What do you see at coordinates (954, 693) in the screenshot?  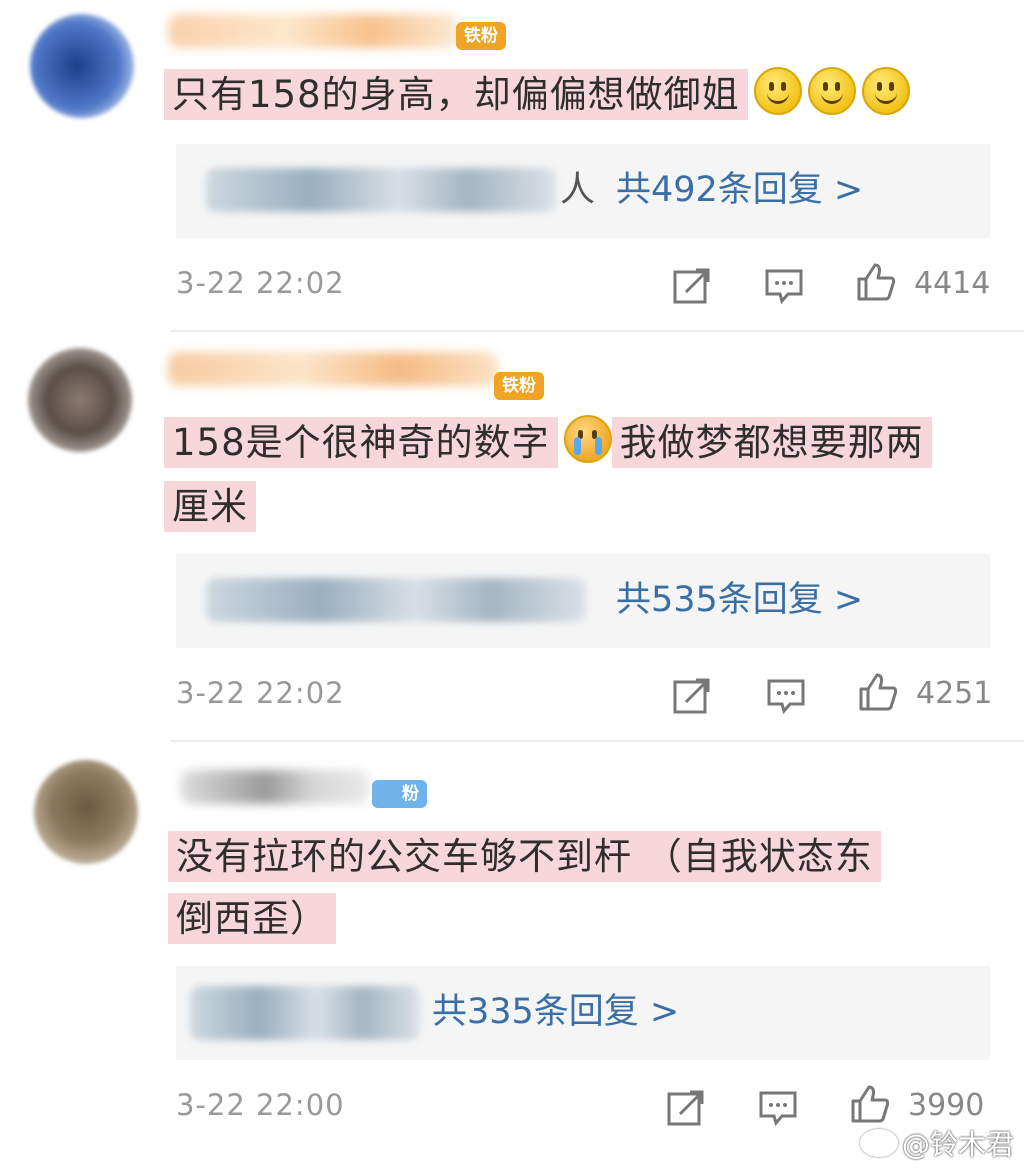 I see `like-count: 4251` at bounding box center [954, 693].